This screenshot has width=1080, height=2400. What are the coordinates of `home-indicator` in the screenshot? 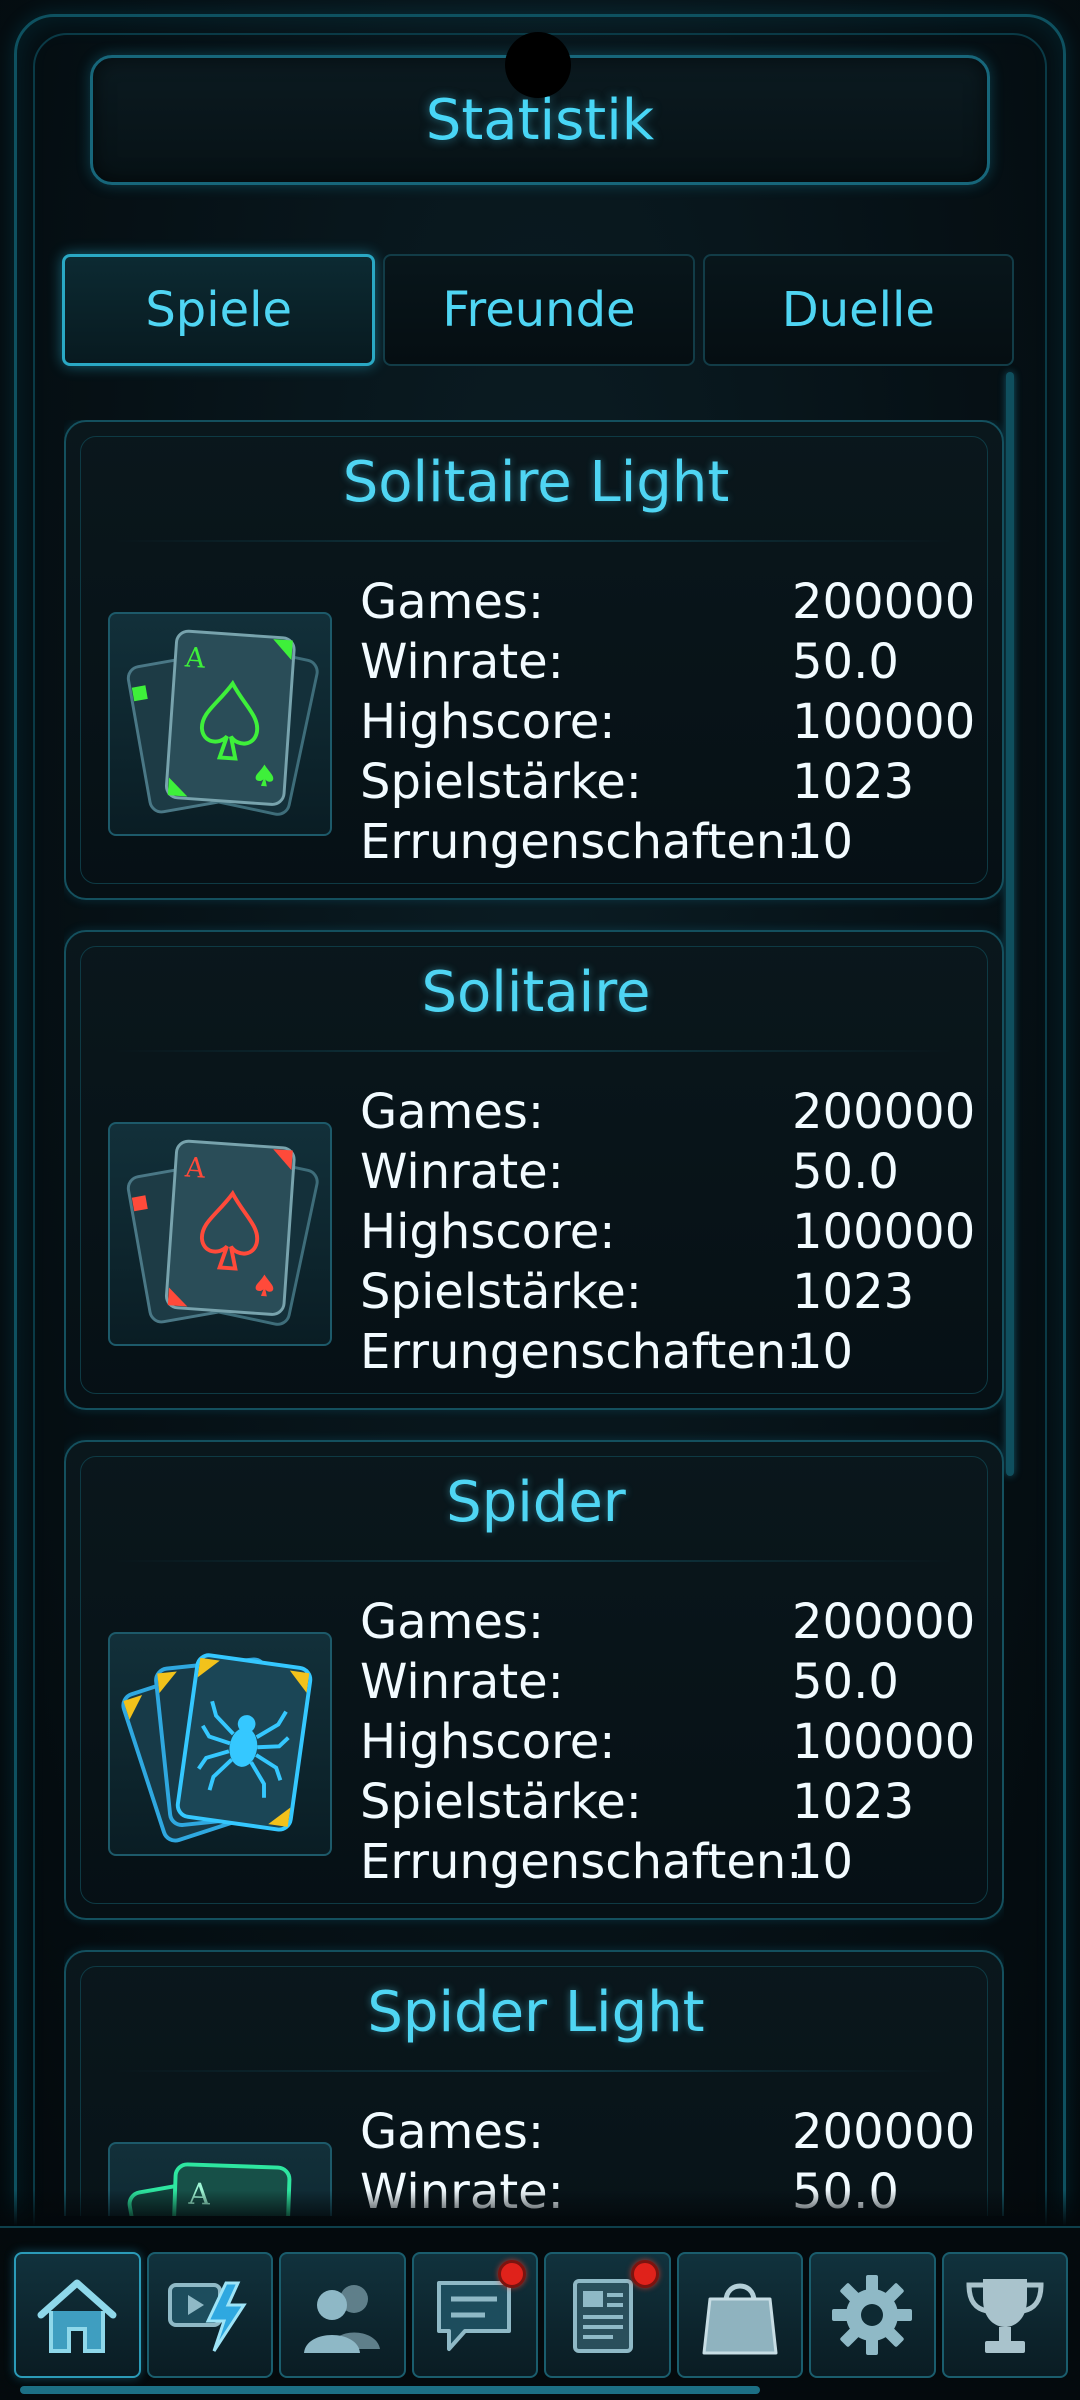 It's located at (390, 2390).